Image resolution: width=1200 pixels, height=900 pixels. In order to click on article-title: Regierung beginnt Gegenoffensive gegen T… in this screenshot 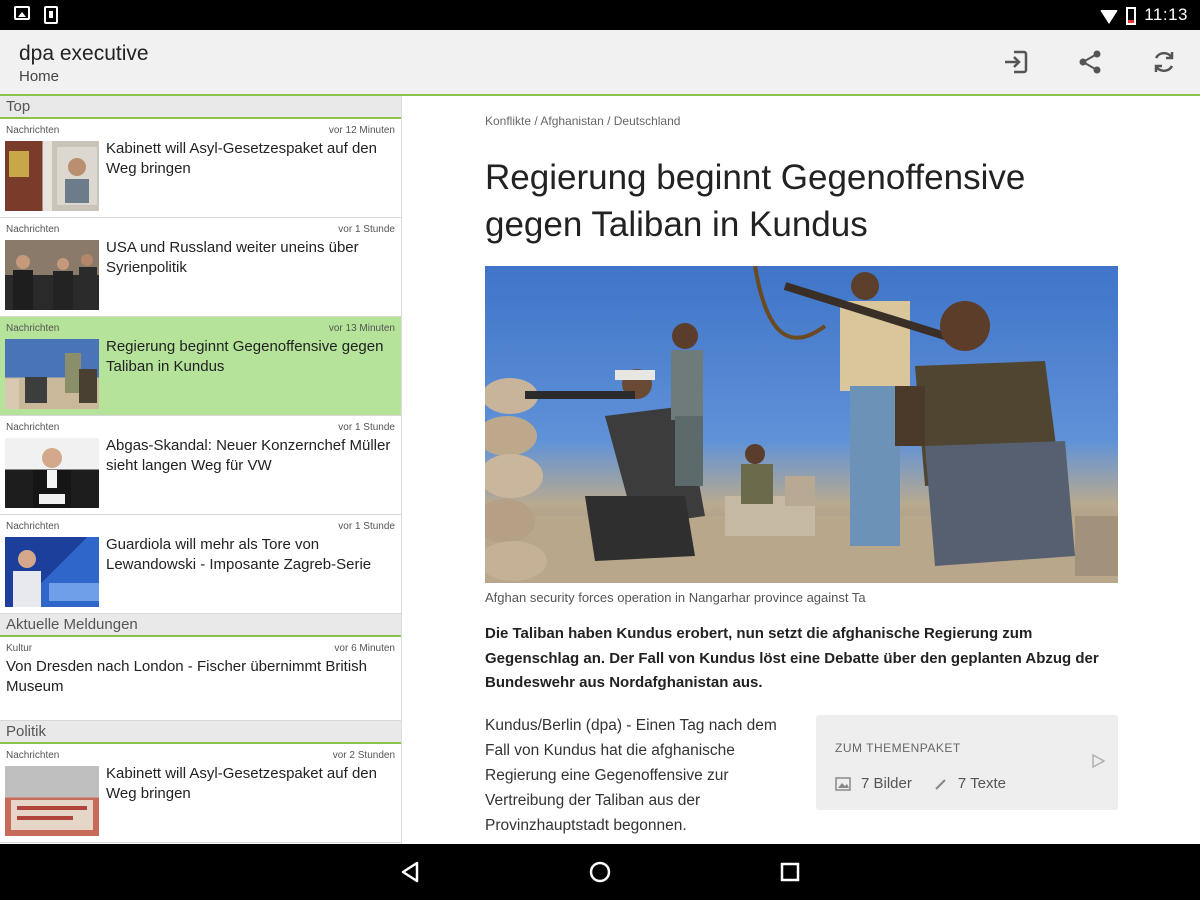, I will do `click(755, 201)`.